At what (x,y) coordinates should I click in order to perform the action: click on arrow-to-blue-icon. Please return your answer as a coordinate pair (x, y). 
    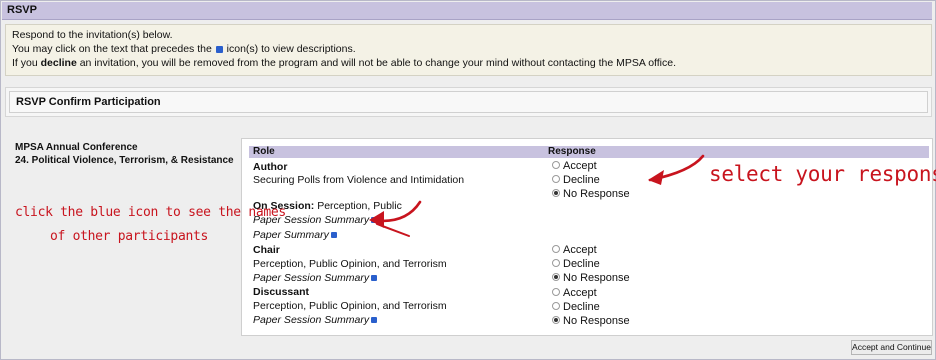
    Looking at the image, I should click on (395, 218).